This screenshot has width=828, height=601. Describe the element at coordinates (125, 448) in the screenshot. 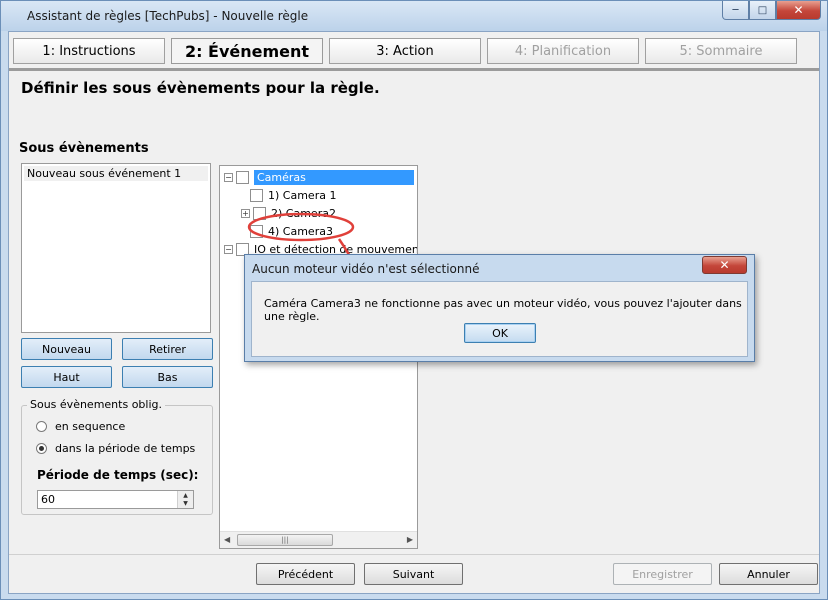

I see `radio-time-period-label: dans la période de temps` at that location.